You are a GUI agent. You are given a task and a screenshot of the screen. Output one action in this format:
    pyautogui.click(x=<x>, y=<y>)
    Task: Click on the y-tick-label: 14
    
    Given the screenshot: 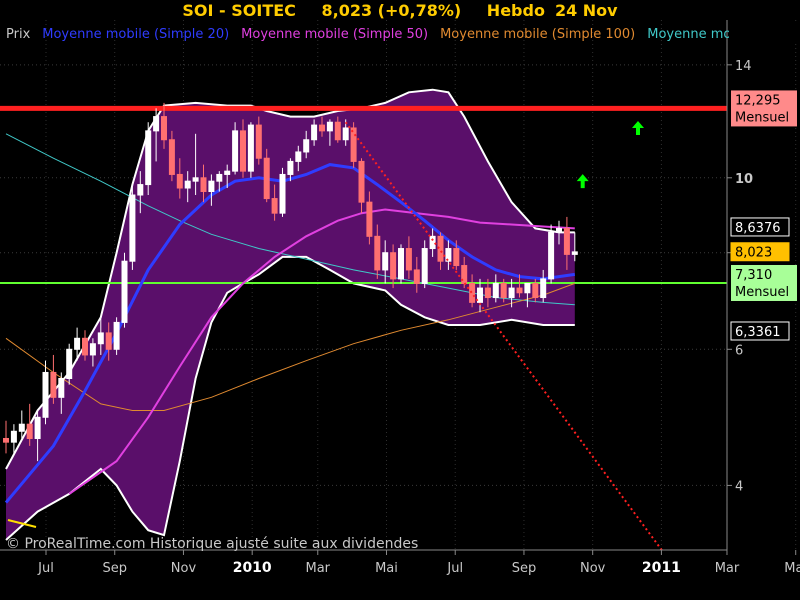 What is the action you would take?
    pyautogui.click(x=743, y=66)
    